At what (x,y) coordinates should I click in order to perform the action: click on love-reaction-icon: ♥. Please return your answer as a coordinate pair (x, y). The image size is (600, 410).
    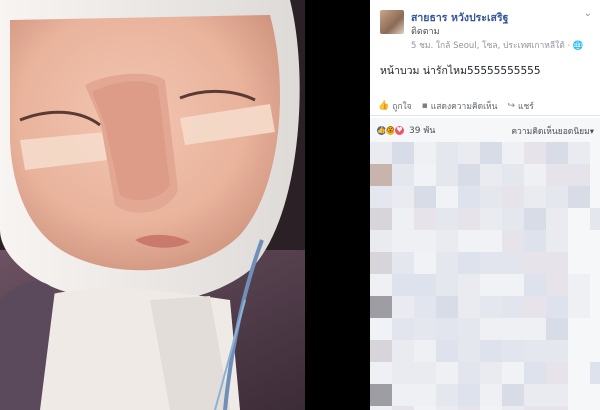
    Looking at the image, I should click on (399, 130).